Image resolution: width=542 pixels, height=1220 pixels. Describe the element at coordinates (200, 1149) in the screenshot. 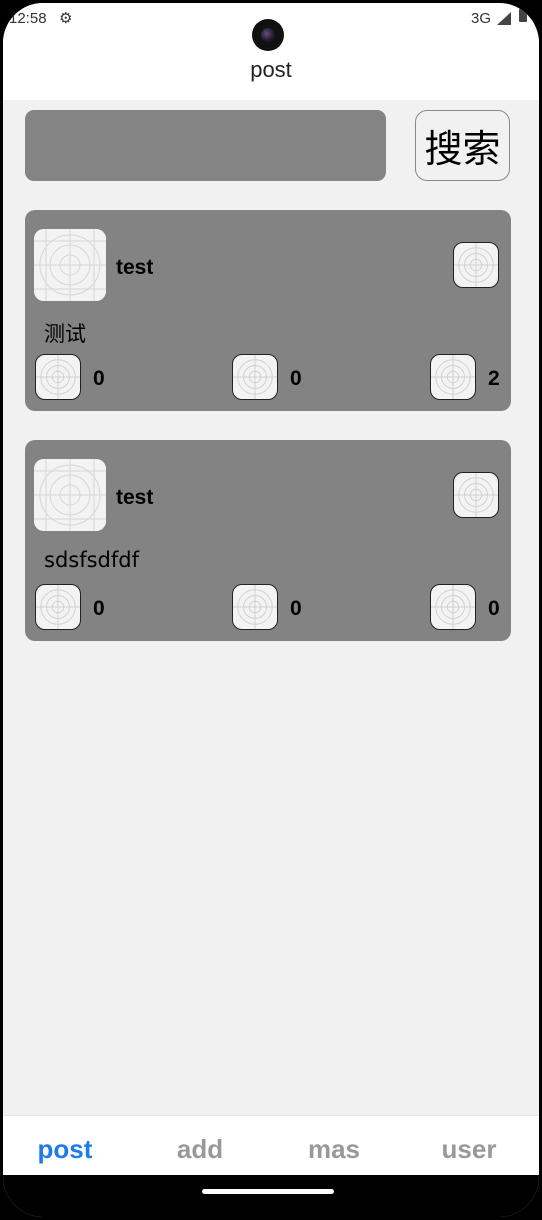

I see `tab-add: add` at that location.